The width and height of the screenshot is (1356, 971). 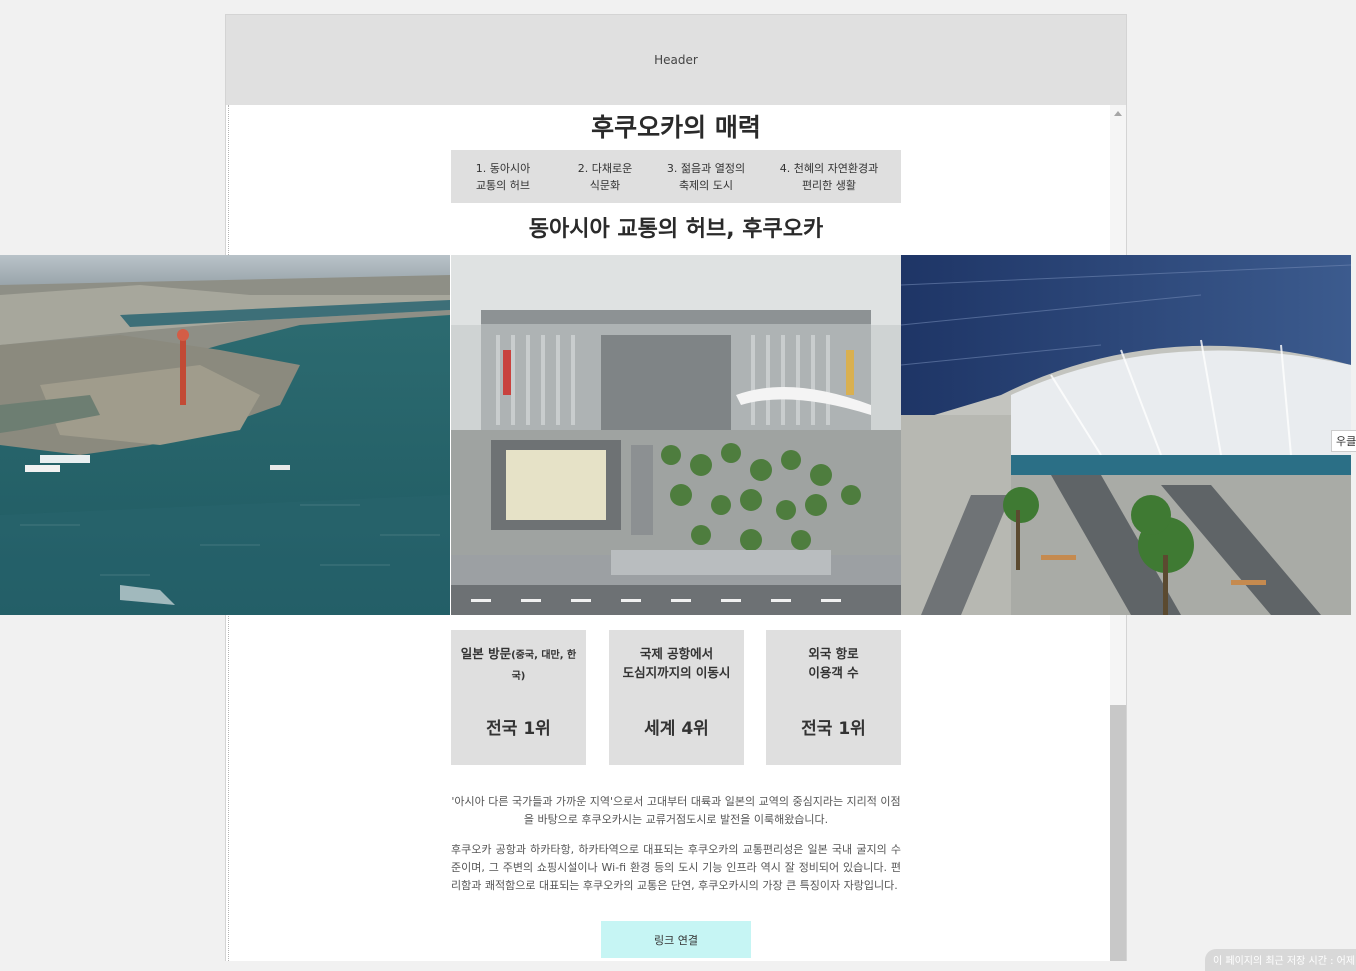 I want to click on tab-nature-living: 4. 천혜의 자연환경과편리한 생활, so click(x=829, y=176).